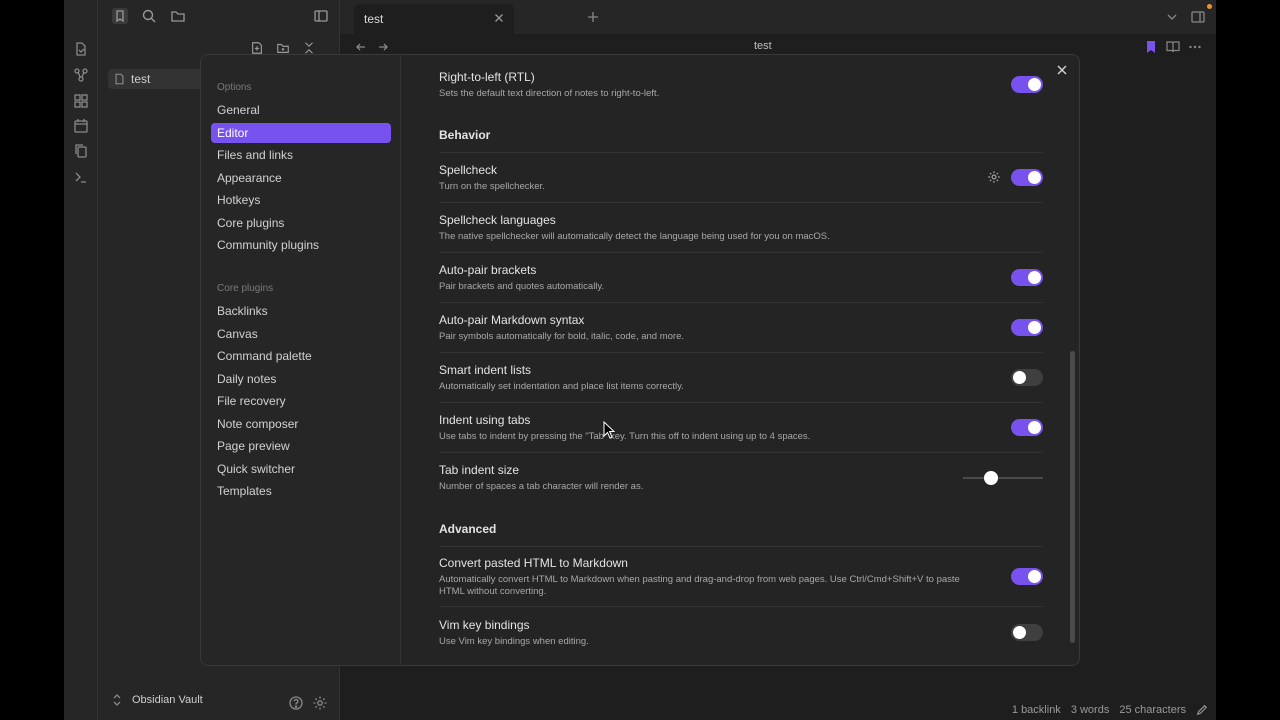  Describe the element at coordinates (434, 19) in the screenshot. I see `tab-test: test` at that location.